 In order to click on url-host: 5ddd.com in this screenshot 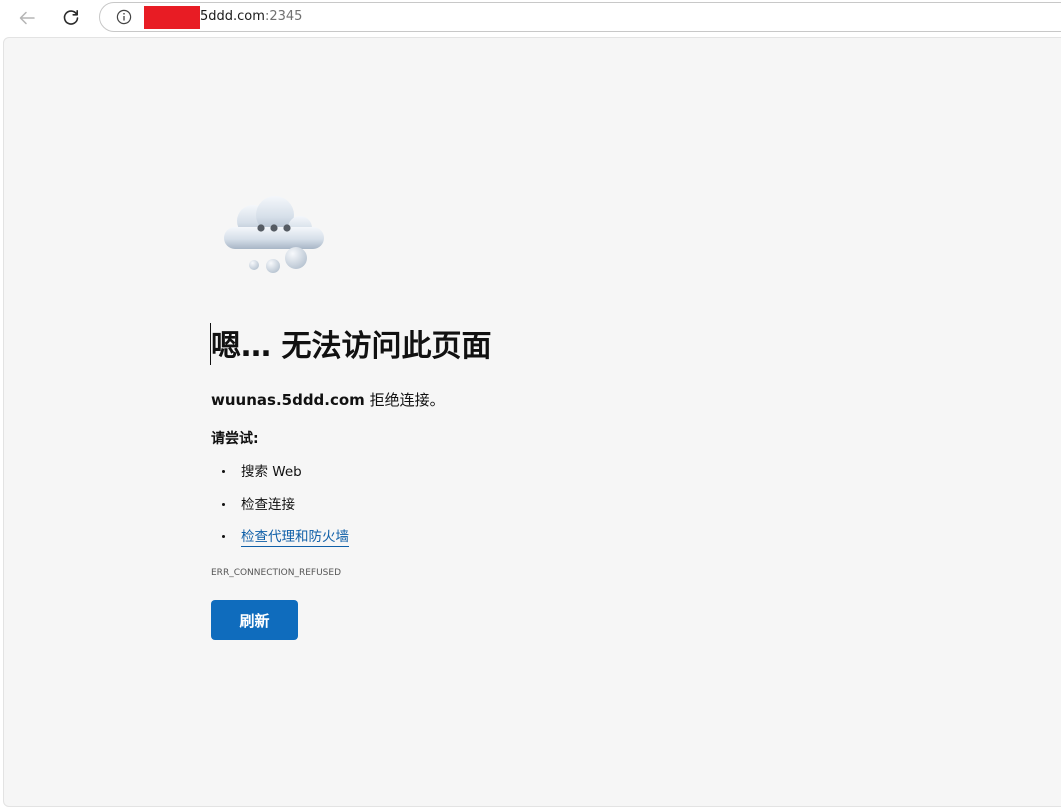, I will do `click(232, 16)`.